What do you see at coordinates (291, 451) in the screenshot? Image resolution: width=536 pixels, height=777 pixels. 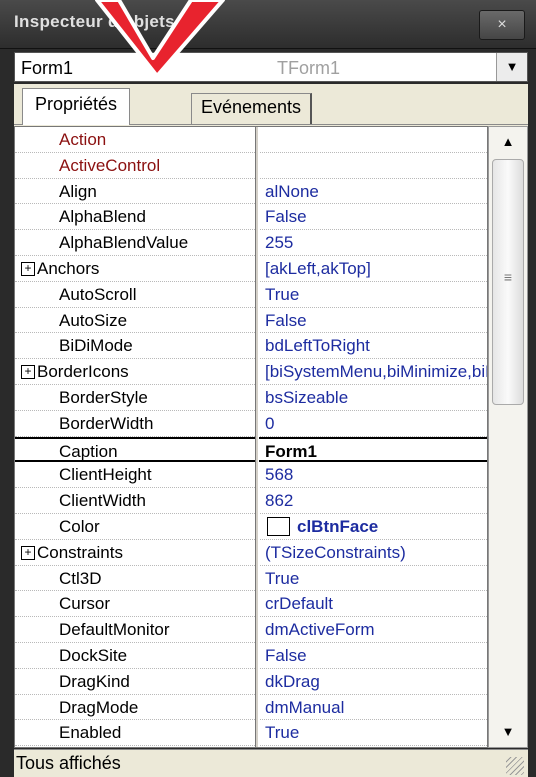 I see `property-value: Form1` at bounding box center [291, 451].